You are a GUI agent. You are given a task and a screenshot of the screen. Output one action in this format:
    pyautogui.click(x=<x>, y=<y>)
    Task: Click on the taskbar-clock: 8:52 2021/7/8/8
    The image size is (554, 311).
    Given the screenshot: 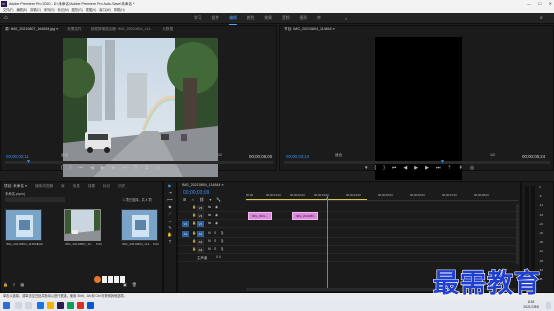 What is the action you would take?
    pyautogui.click(x=531, y=305)
    